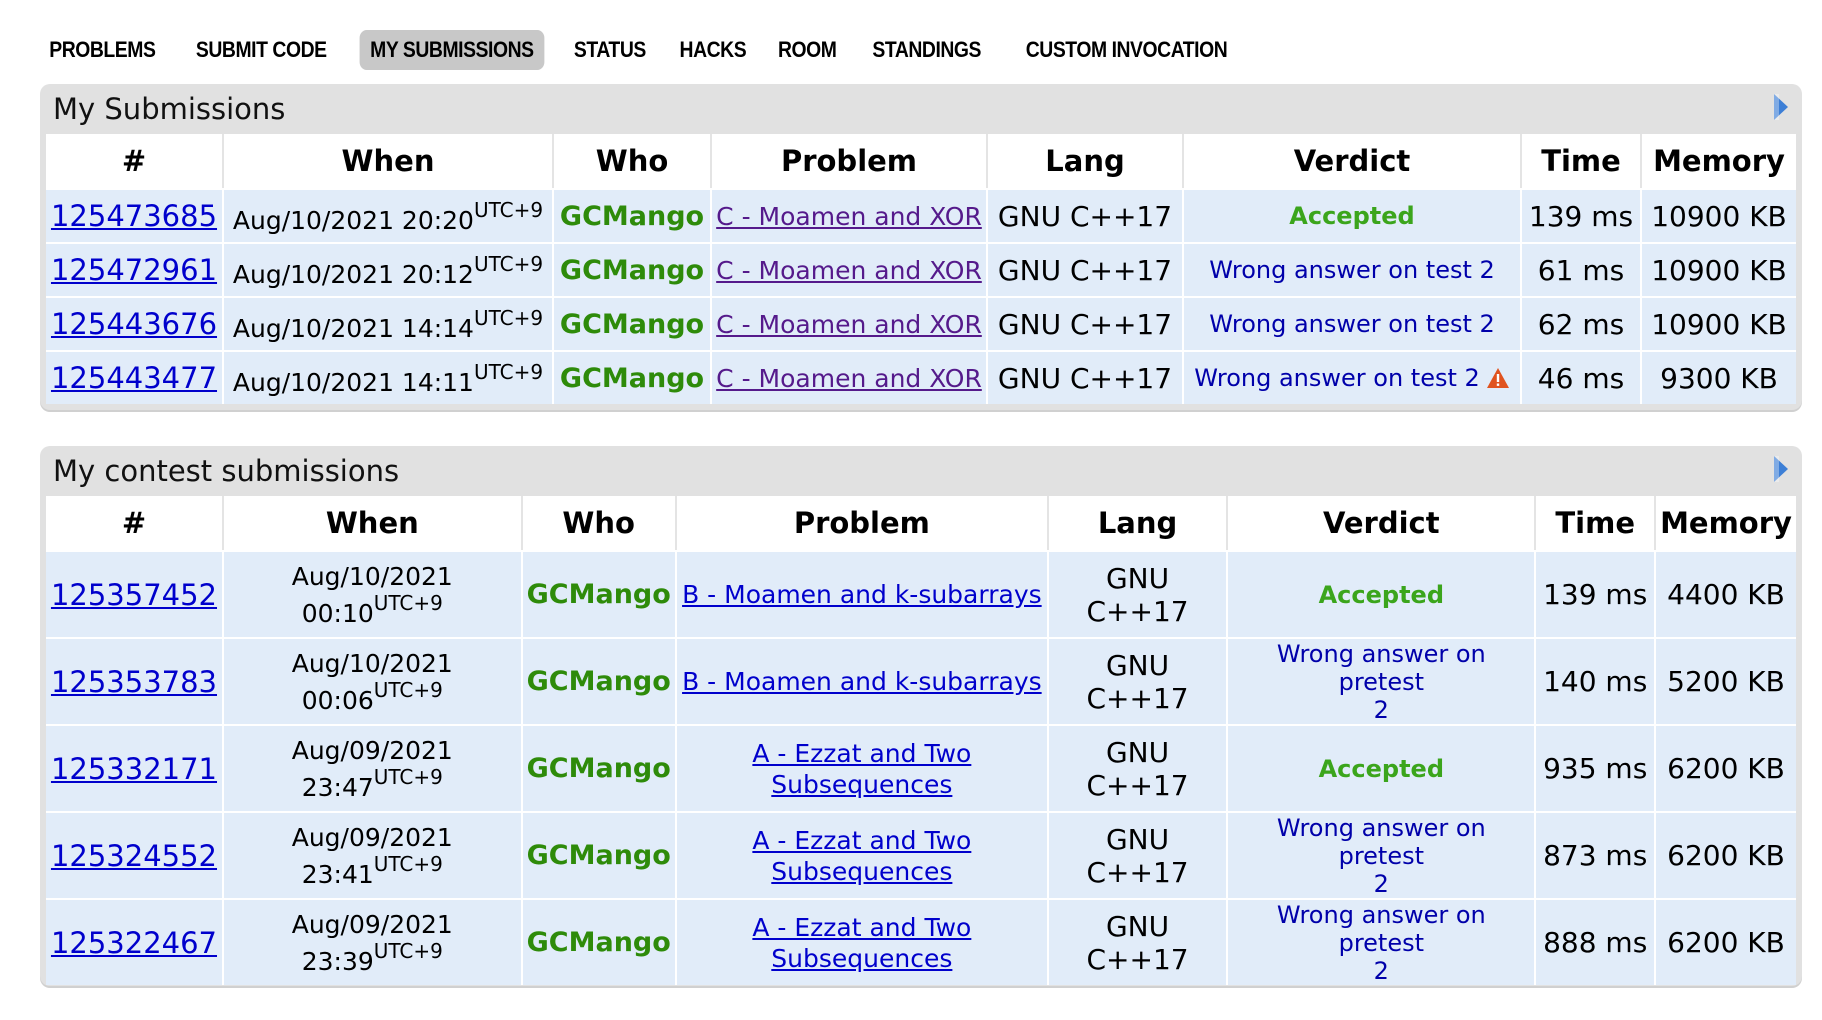 This screenshot has height=1020, width=1822. Describe the element at coordinates (389, 323) in the screenshot. I see `submission-when: Aug/10/2021 14:14UTC+9` at that location.